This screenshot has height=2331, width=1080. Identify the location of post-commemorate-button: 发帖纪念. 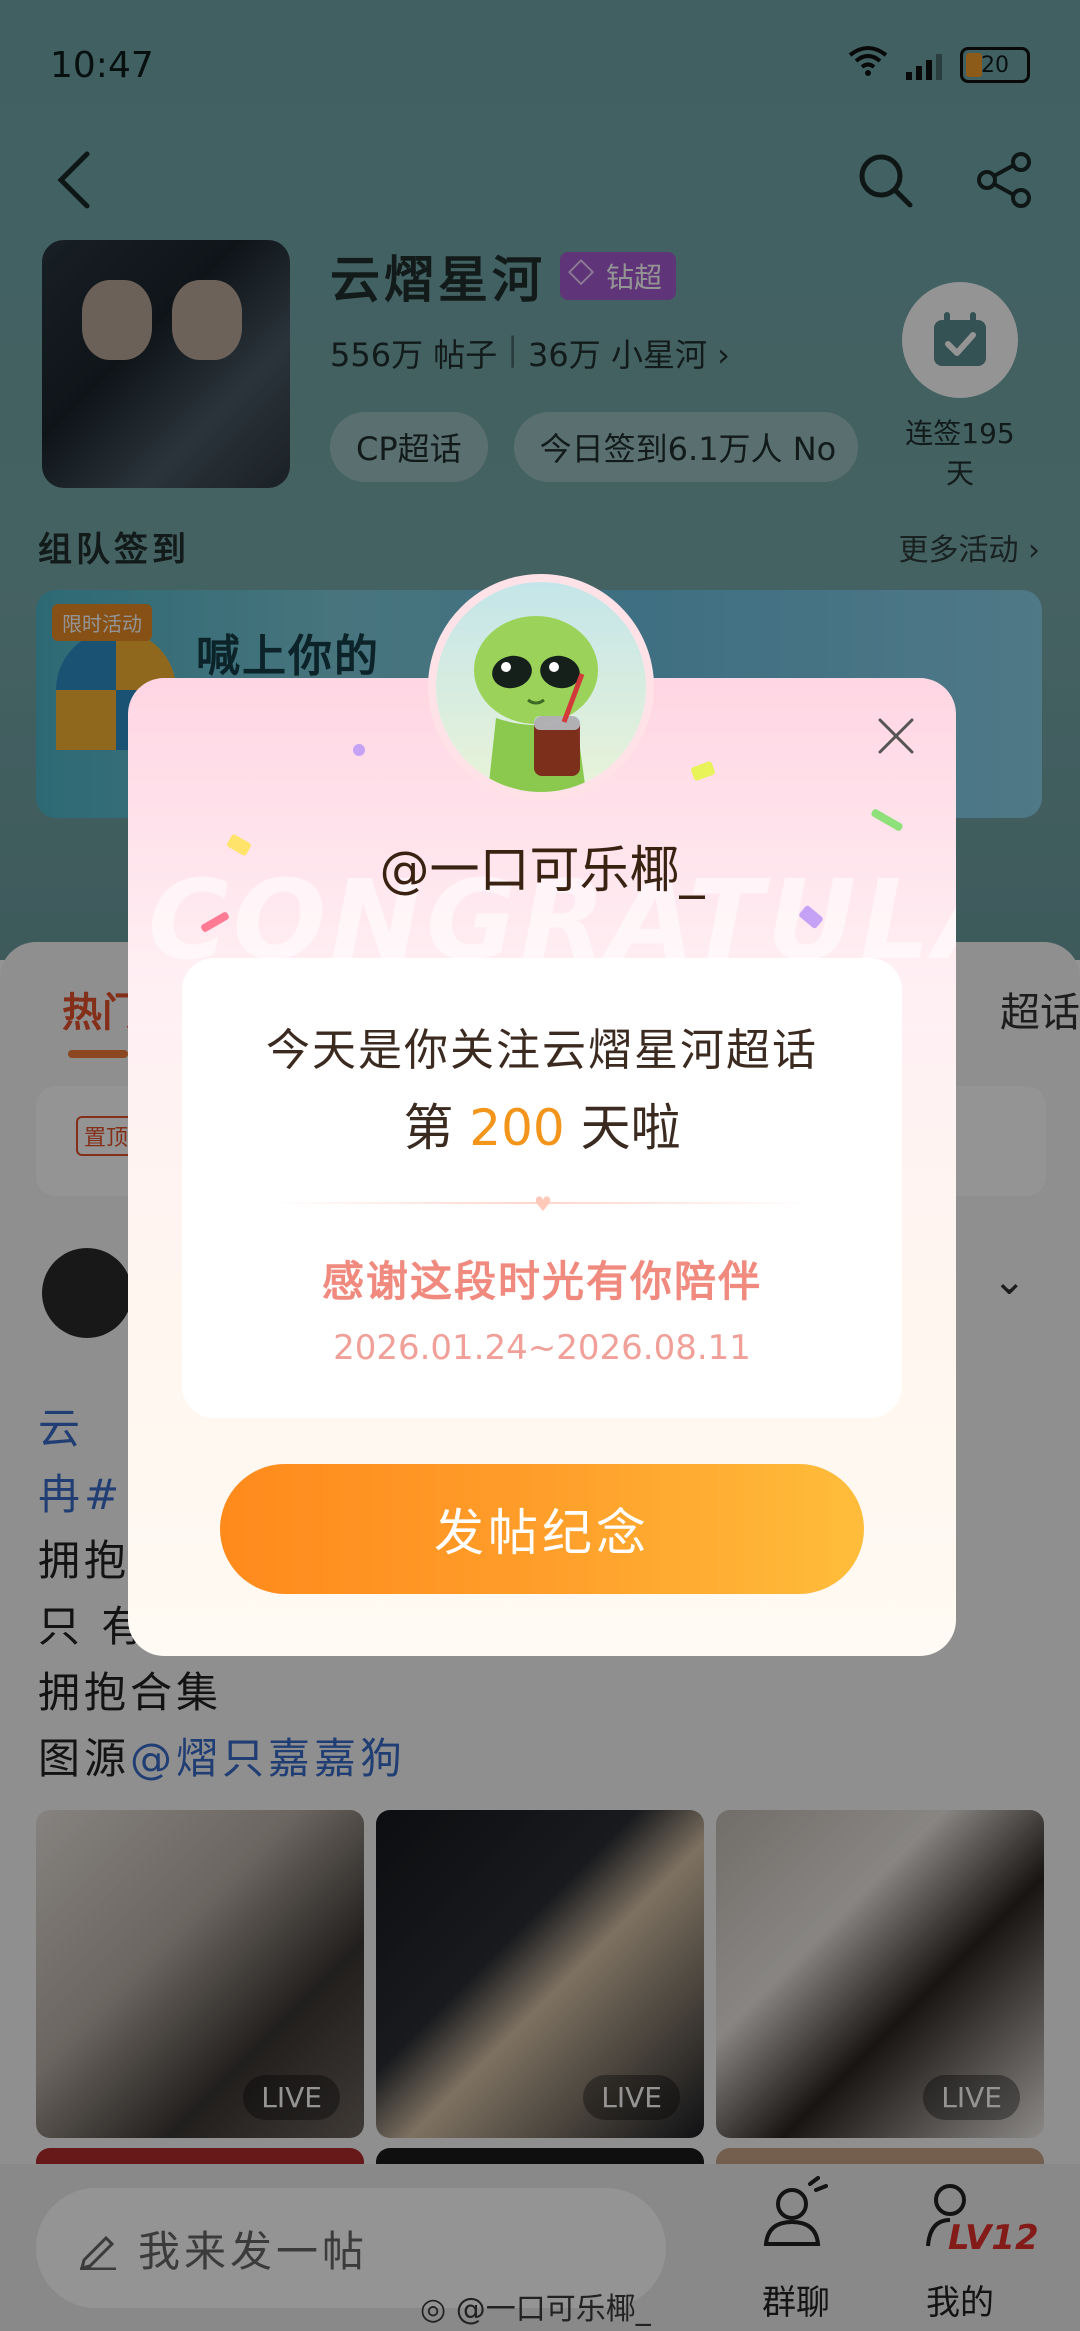
(542, 1529).